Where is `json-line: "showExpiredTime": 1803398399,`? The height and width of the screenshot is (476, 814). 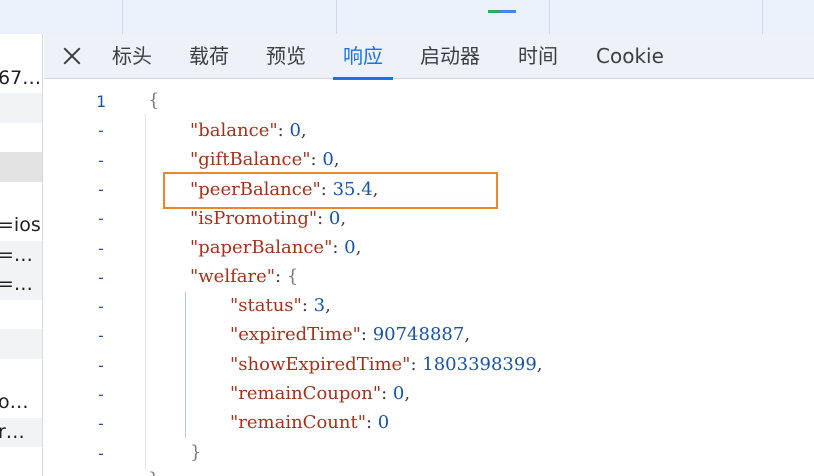
json-line: "showExpiredTime": 1803398399, is located at coordinates (386, 364).